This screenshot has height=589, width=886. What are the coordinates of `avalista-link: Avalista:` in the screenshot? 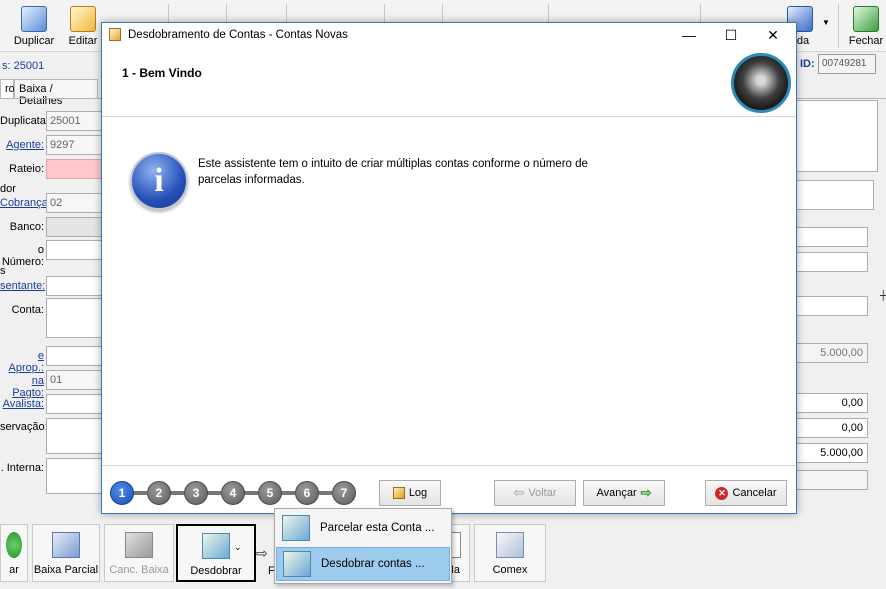 It's located at (22, 404).